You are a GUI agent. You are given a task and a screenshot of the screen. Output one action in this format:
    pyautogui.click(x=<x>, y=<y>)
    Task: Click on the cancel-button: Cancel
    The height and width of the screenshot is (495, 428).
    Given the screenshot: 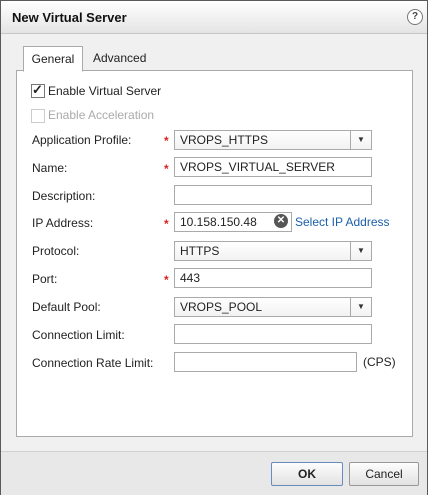 What is the action you would take?
    pyautogui.click(x=384, y=474)
    